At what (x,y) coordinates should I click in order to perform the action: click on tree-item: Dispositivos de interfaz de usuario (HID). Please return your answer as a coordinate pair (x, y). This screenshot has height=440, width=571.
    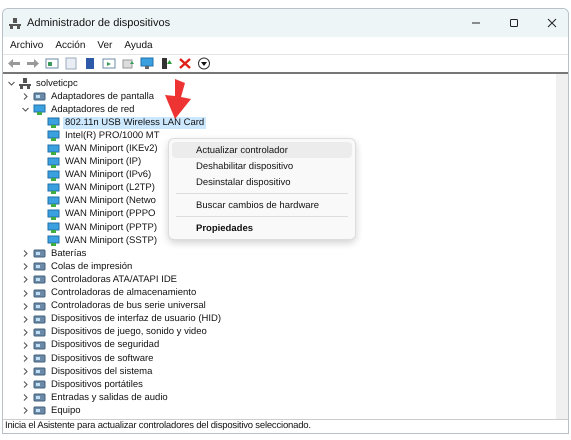
    Looking at the image, I should click on (136, 319).